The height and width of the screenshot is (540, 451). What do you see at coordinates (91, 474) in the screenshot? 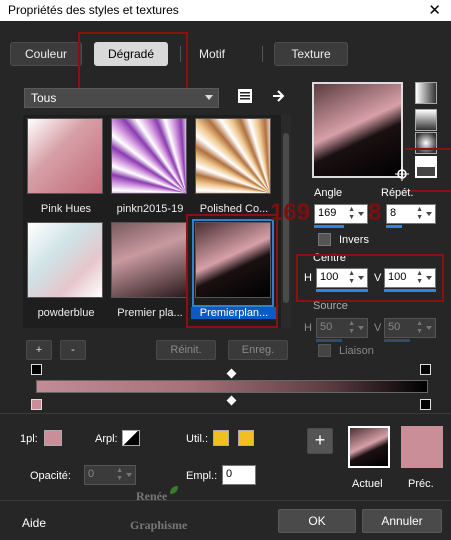
I see `opacity-value: 0` at bounding box center [91, 474].